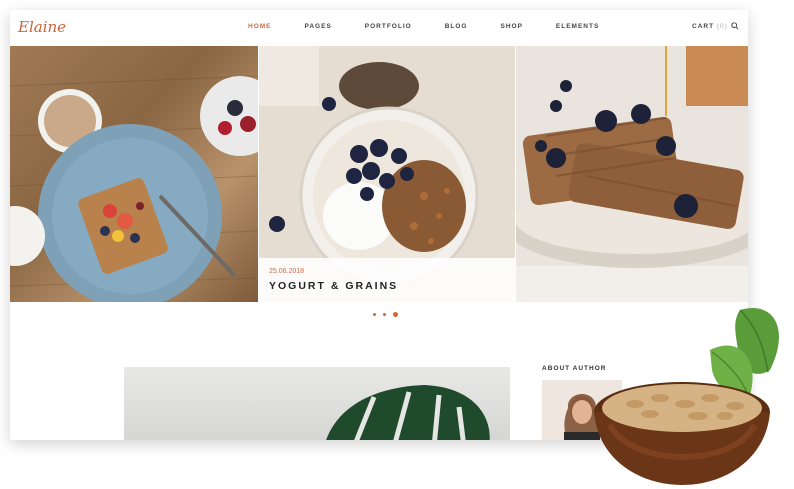 This screenshot has width=794, height=489. Describe the element at coordinates (260, 26) in the screenshot. I see `nav-item-home: HOME` at that location.